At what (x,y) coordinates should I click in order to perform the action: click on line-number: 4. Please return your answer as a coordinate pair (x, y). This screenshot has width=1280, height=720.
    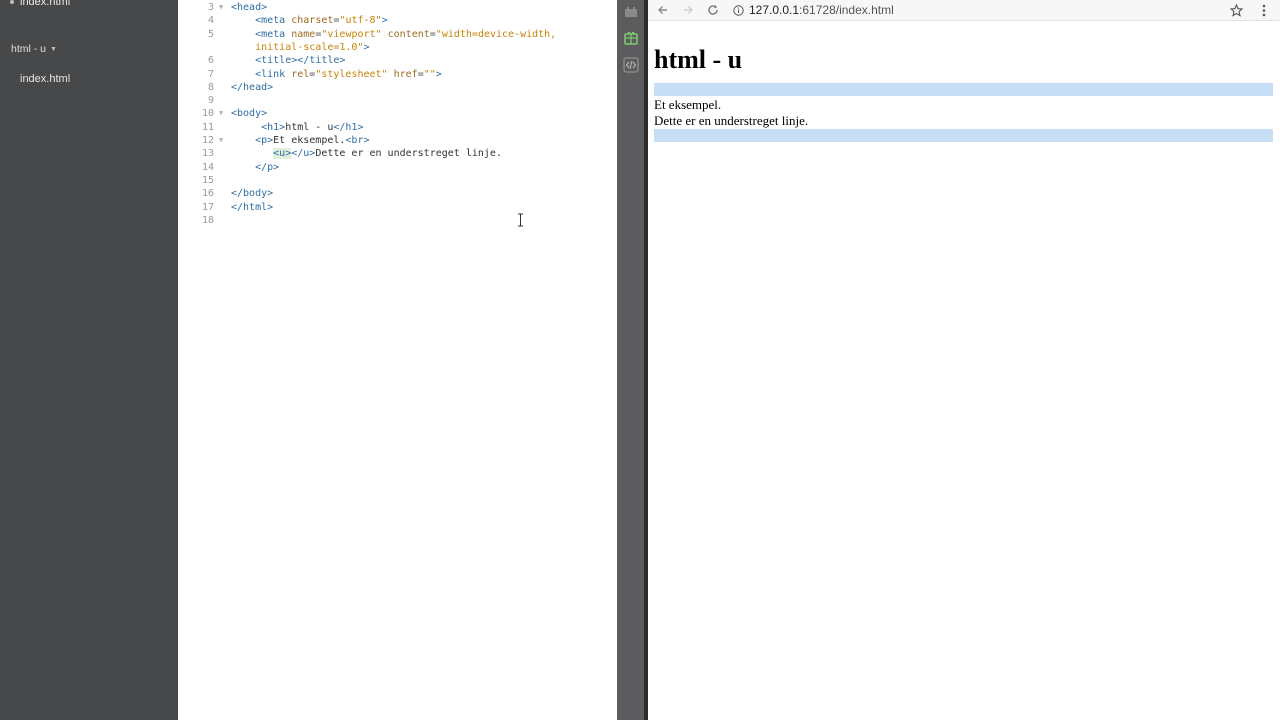
    Looking at the image, I should click on (210, 21).